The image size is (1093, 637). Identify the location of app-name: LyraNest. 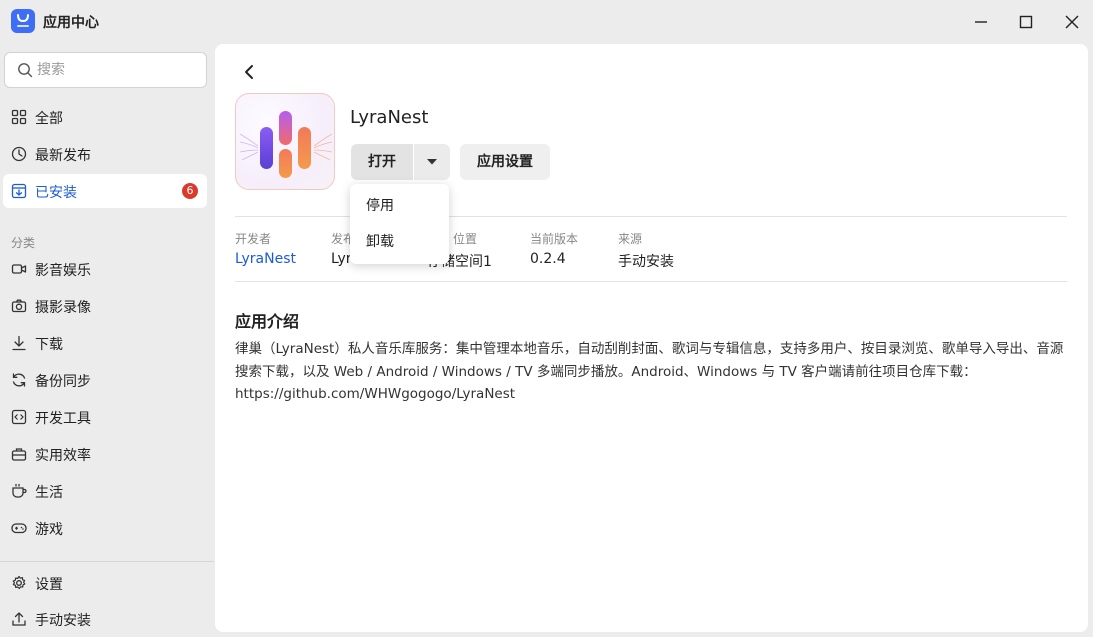
(389, 117).